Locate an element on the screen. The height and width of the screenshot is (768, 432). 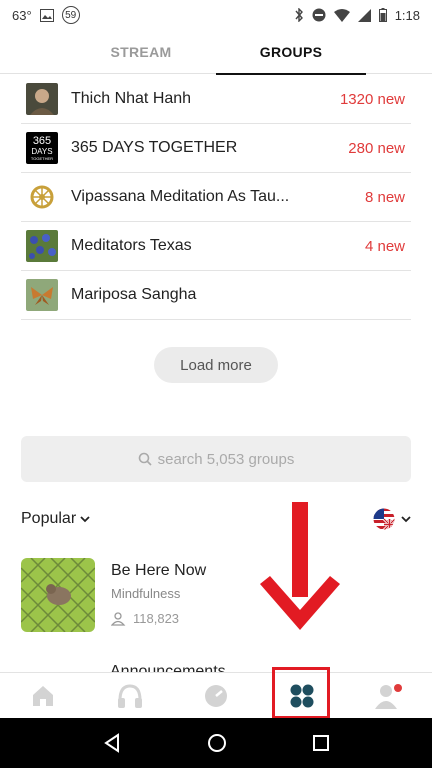
annotation-highlight-box is located at coordinates (301, 693).